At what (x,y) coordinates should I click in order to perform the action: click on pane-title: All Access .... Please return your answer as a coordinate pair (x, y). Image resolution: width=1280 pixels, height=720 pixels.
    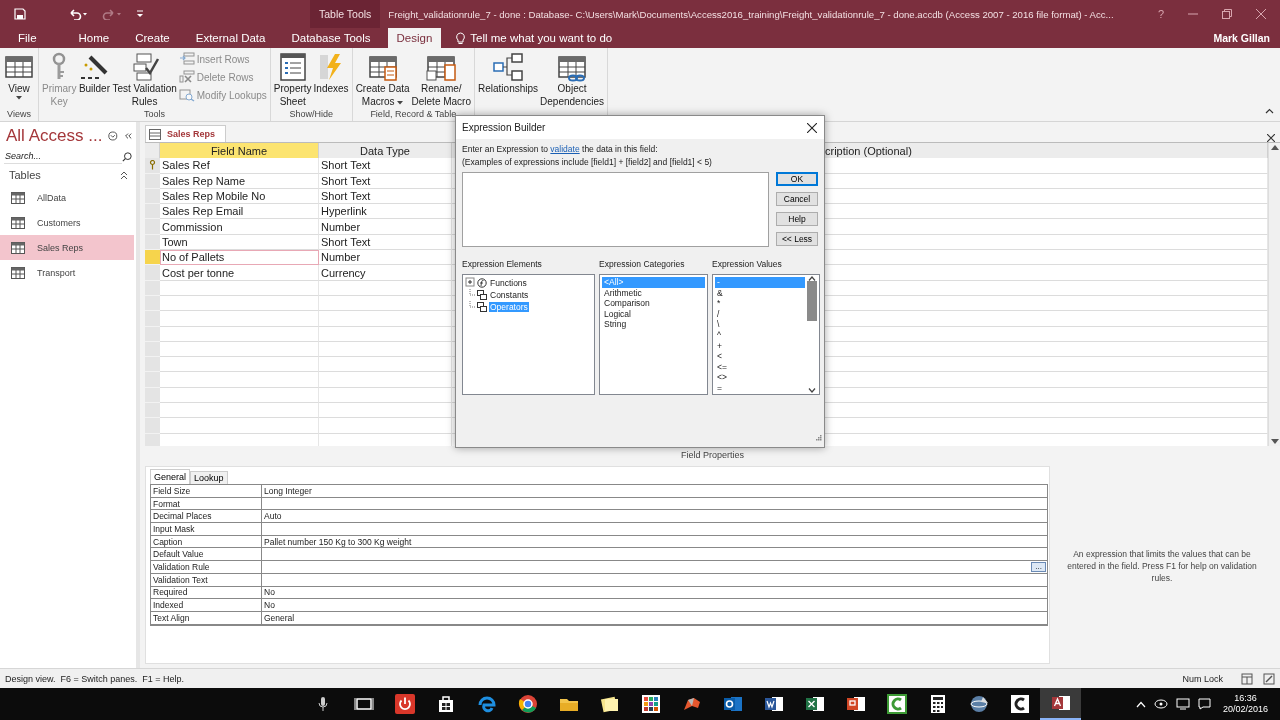
    Looking at the image, I should click on (54, 136).